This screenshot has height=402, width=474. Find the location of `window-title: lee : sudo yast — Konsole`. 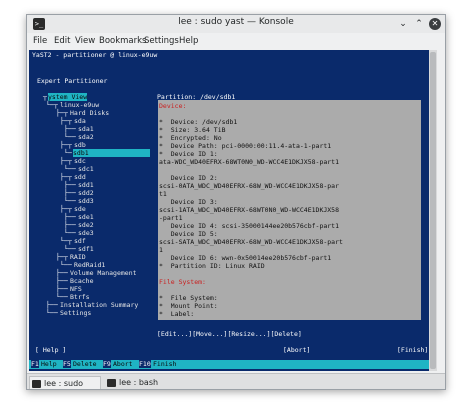

window-title: lee : sudo yast — Konsole is located at coordinates (236, 22).